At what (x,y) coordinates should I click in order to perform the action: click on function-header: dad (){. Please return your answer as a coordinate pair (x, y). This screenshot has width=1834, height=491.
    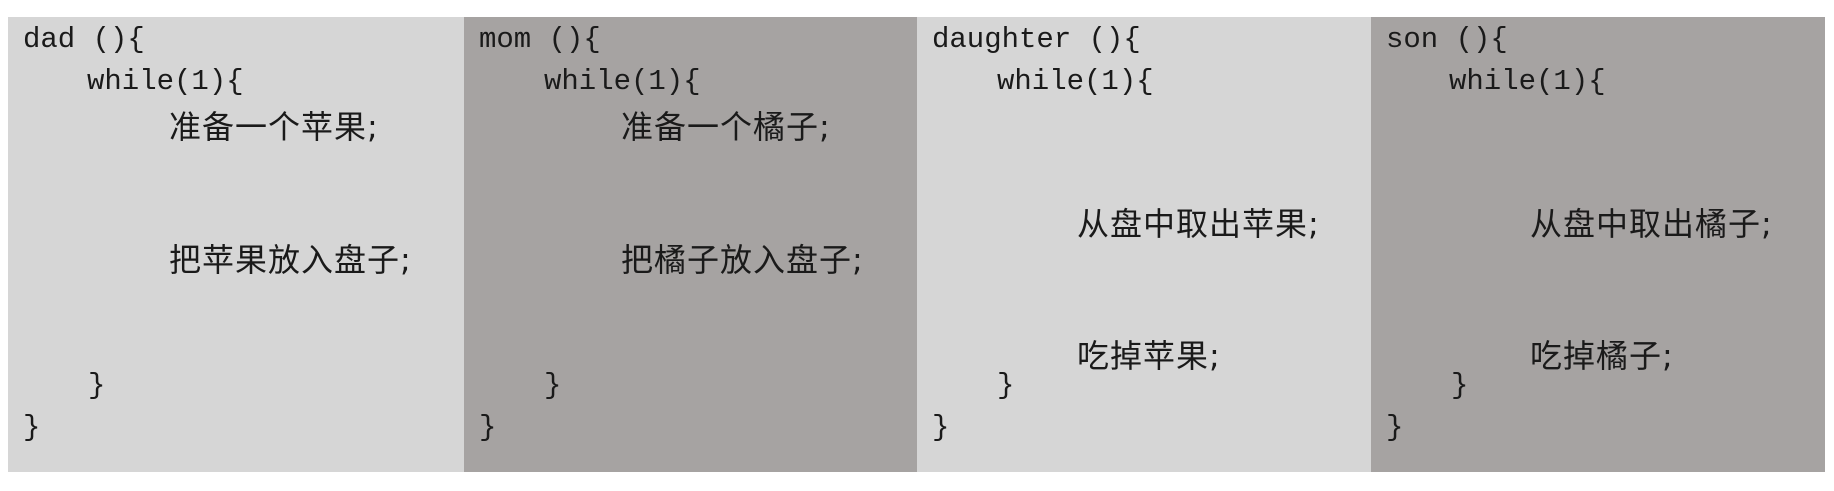
    Looking at the image, I should click on (84, 39).